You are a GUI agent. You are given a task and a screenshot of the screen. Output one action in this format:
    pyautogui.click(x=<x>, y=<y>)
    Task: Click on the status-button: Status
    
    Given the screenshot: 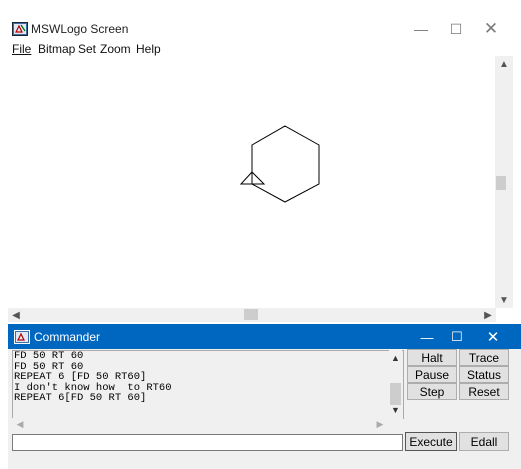 What is the action you would take?
    pyautogui.click(x=484, y=374)
    